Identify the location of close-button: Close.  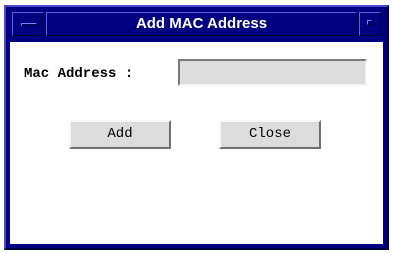
(270, 134).